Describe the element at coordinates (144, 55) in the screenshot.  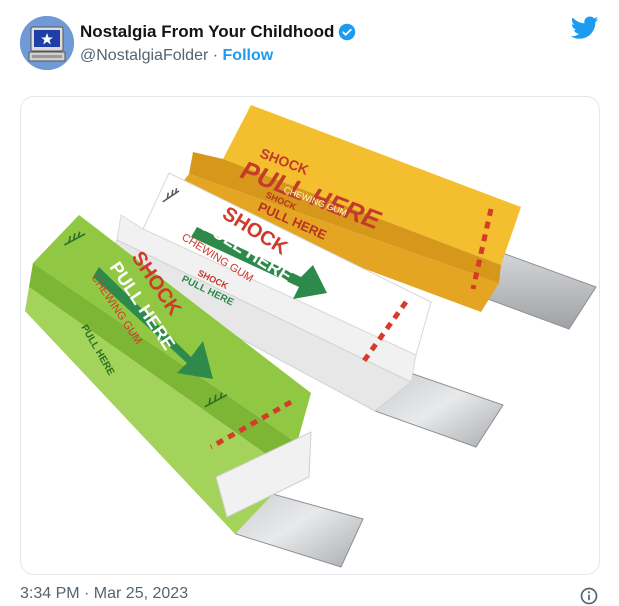
I see `author-handle: @NostalgiaFolder` at that location.